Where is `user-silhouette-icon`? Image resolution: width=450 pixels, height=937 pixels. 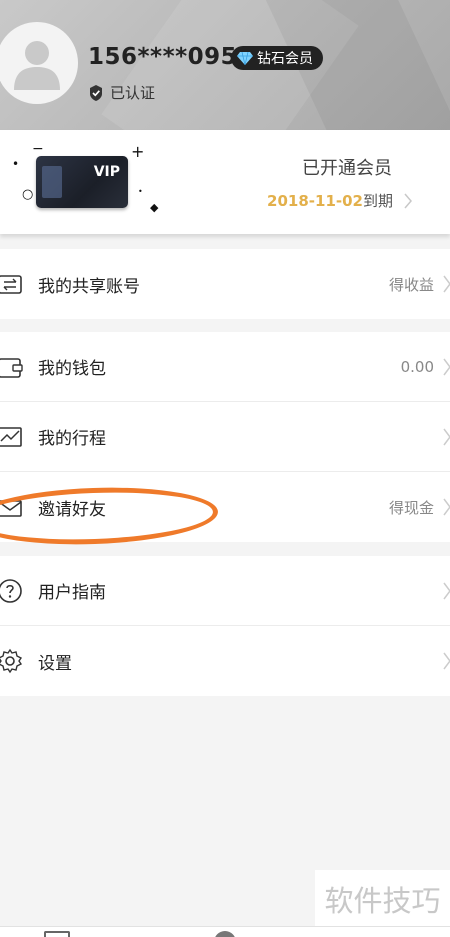
user-silhouette-icon is located at coordinates (37, 65).